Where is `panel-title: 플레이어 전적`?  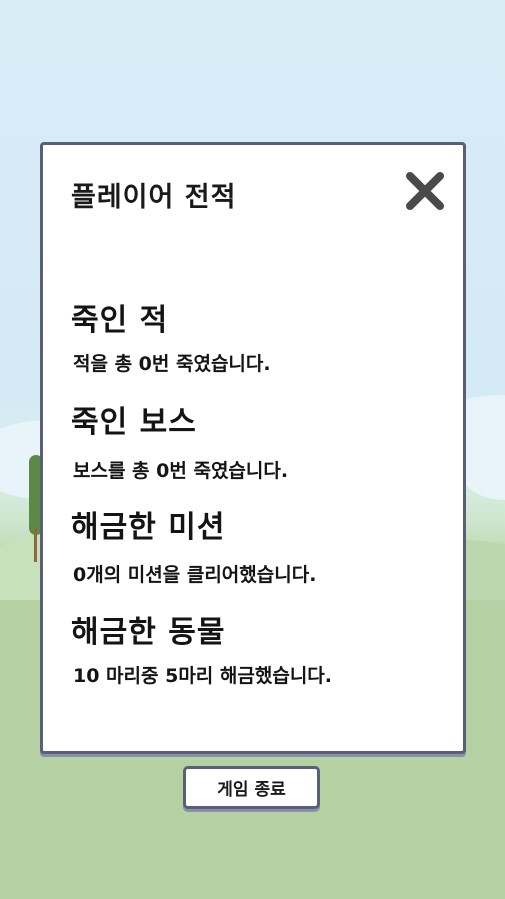 panel-title: 플레이어 전적 is located at coordinates (154, 197).